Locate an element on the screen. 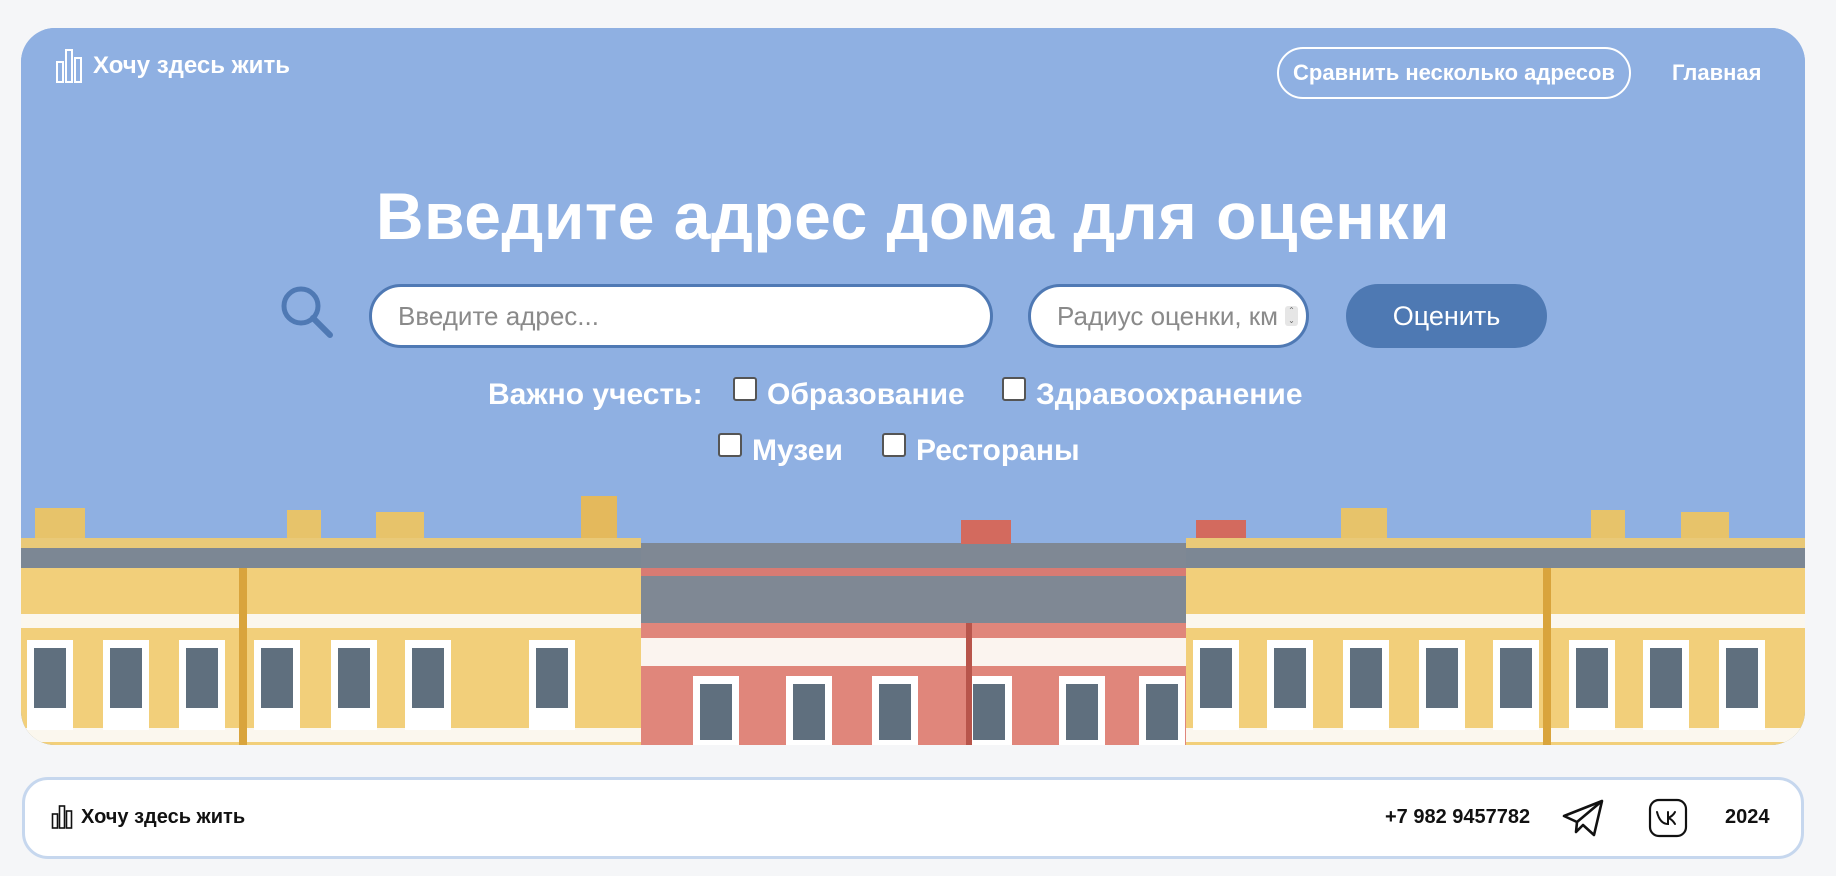  option-label: Здравоохранение is located at coordinates (1169, 394).